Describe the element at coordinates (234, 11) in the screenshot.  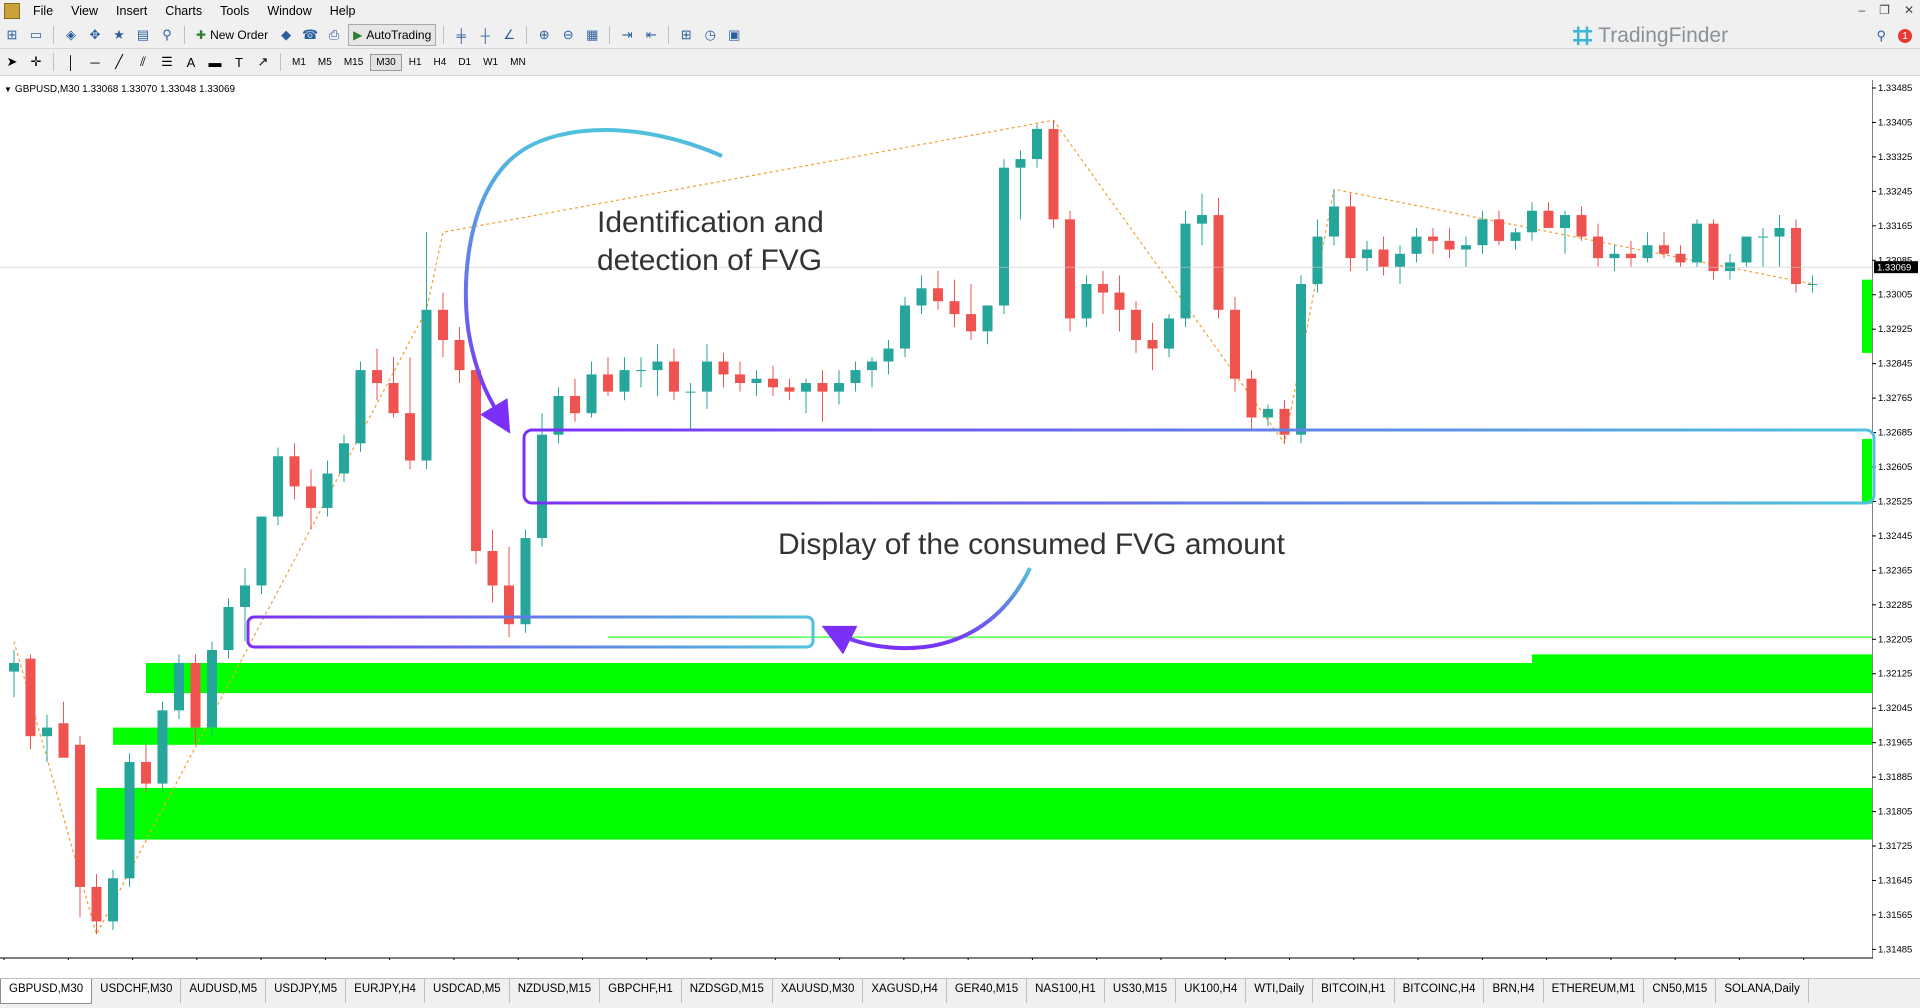
I see `menu-tools: Tools` at that location.